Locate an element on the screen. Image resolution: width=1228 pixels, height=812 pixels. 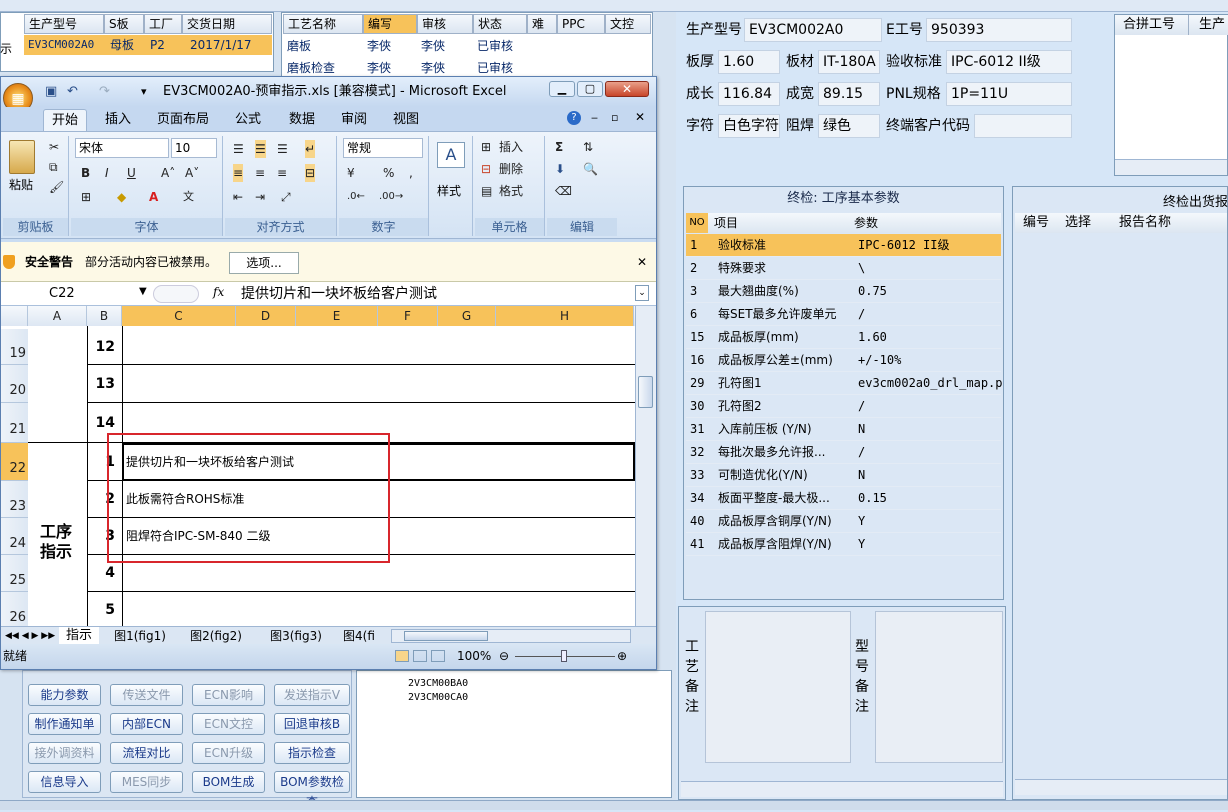
action-button: 内部ECN is located at coordinates (146, 724).